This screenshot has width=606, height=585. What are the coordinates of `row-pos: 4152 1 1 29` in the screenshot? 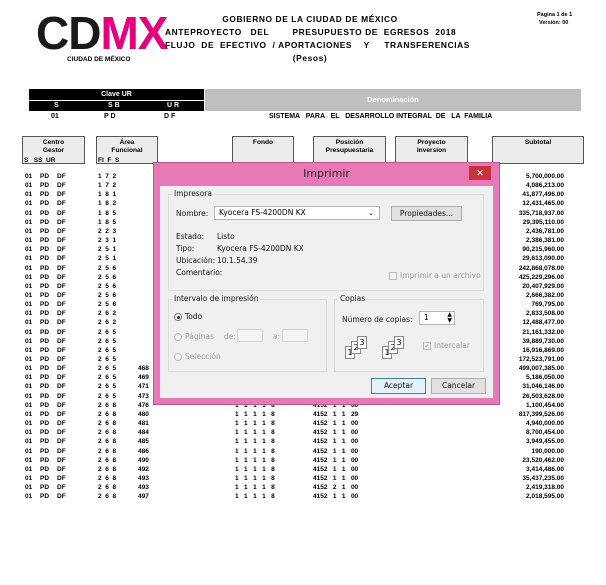 It's located at (336, 414).